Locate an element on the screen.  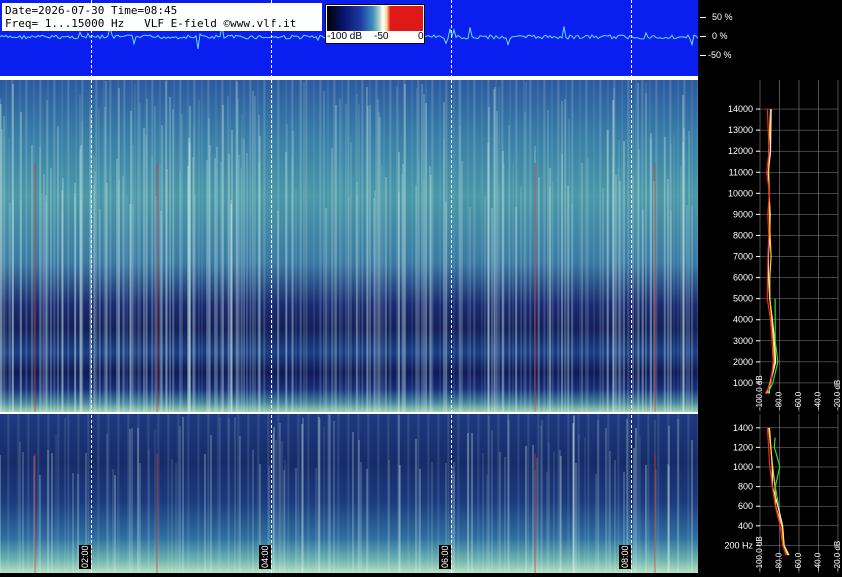
pct-label-0: 0 % is located at coordinates (720, 36).